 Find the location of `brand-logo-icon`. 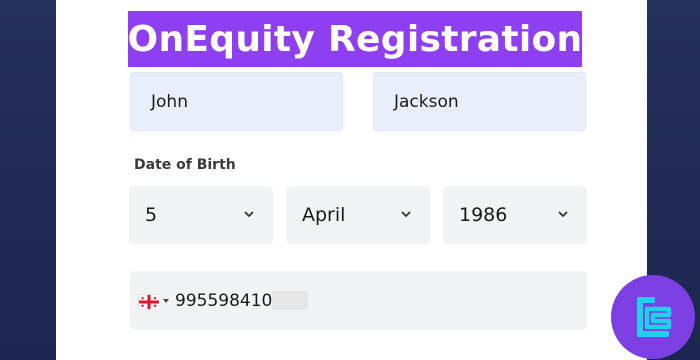

brand-logo-icon is located at coordinates (653, 317).